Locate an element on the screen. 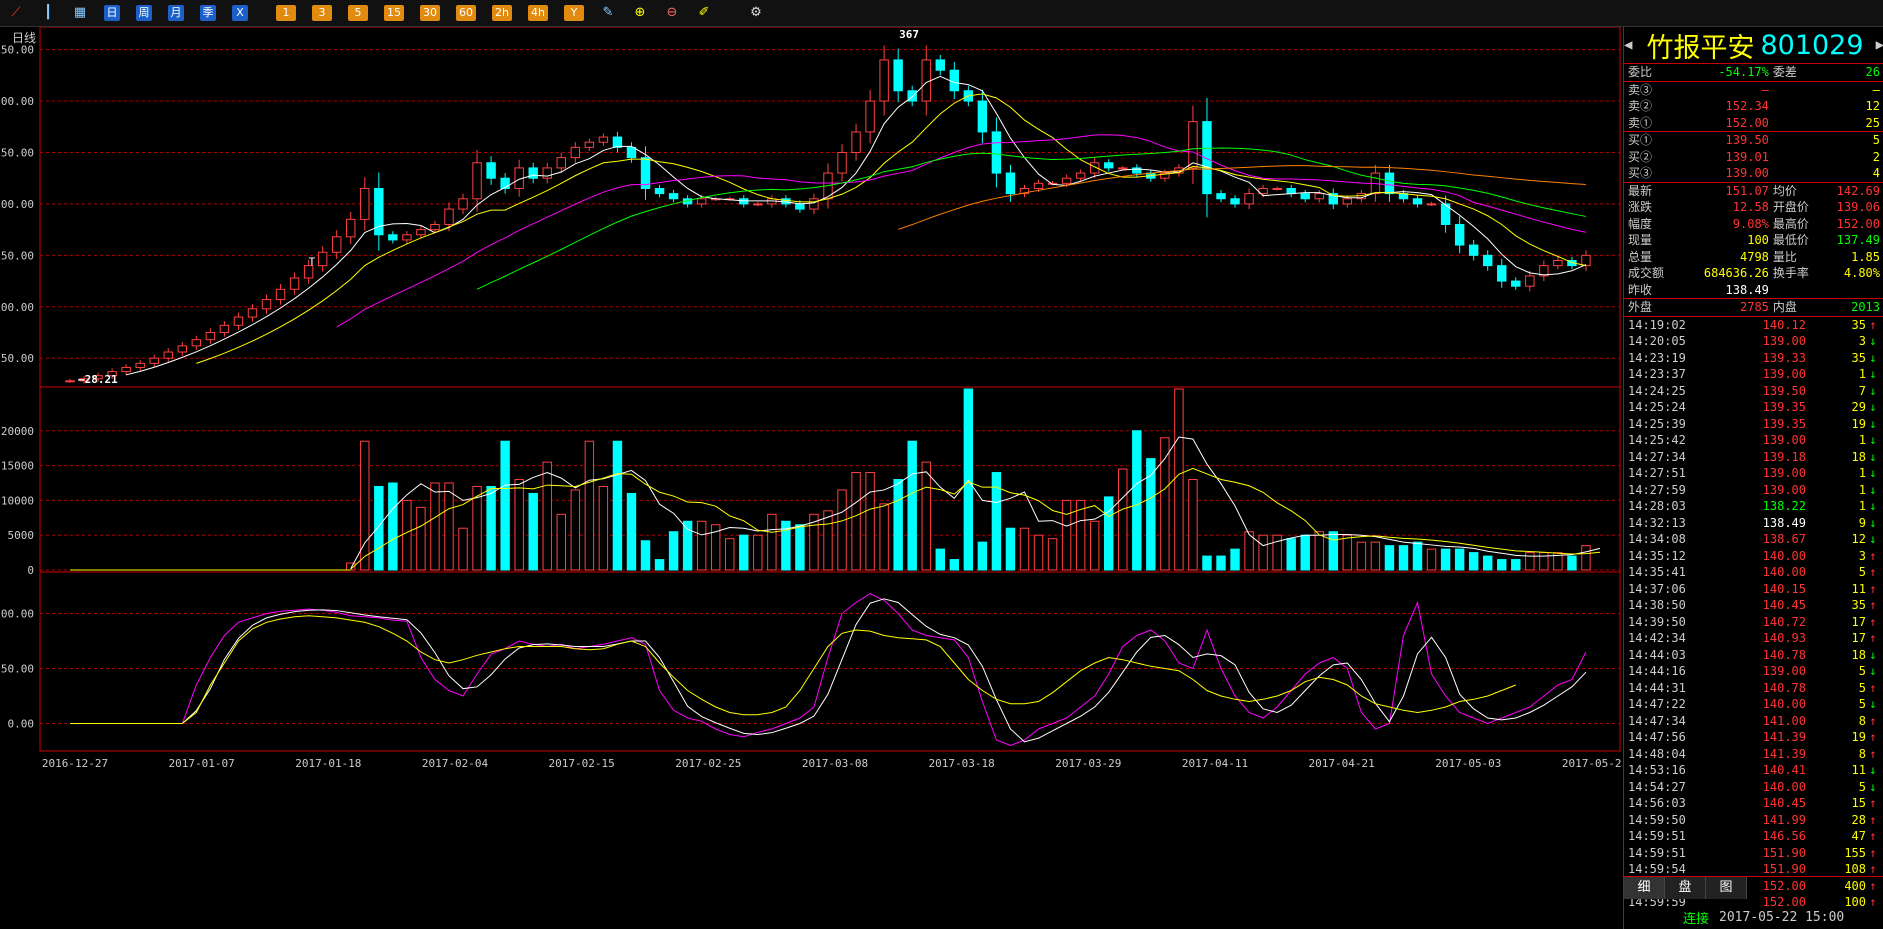 This screenshot has height=929, width=1883. tick-time: 14:42:34 is located at coordinates (1657, 638).